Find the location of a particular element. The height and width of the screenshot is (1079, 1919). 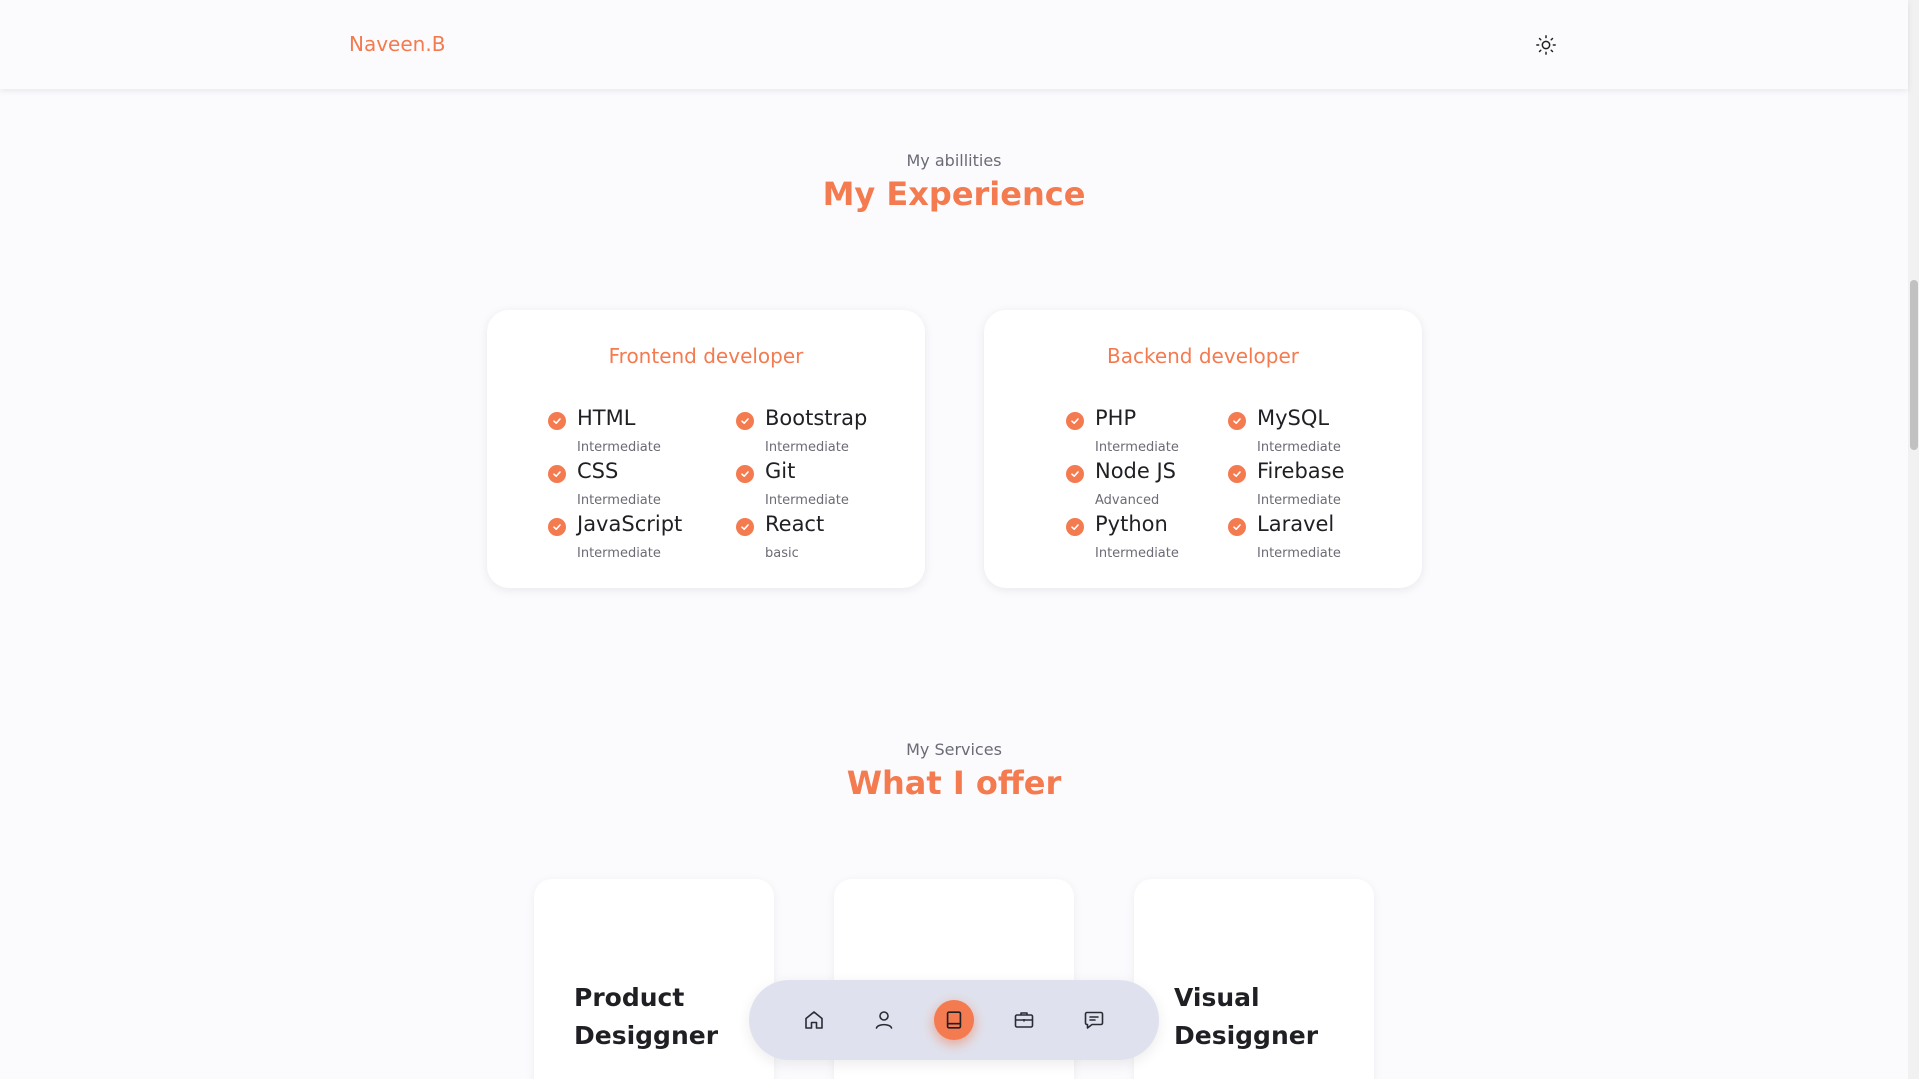

nav-experience is located at coordinates (954, 1020).